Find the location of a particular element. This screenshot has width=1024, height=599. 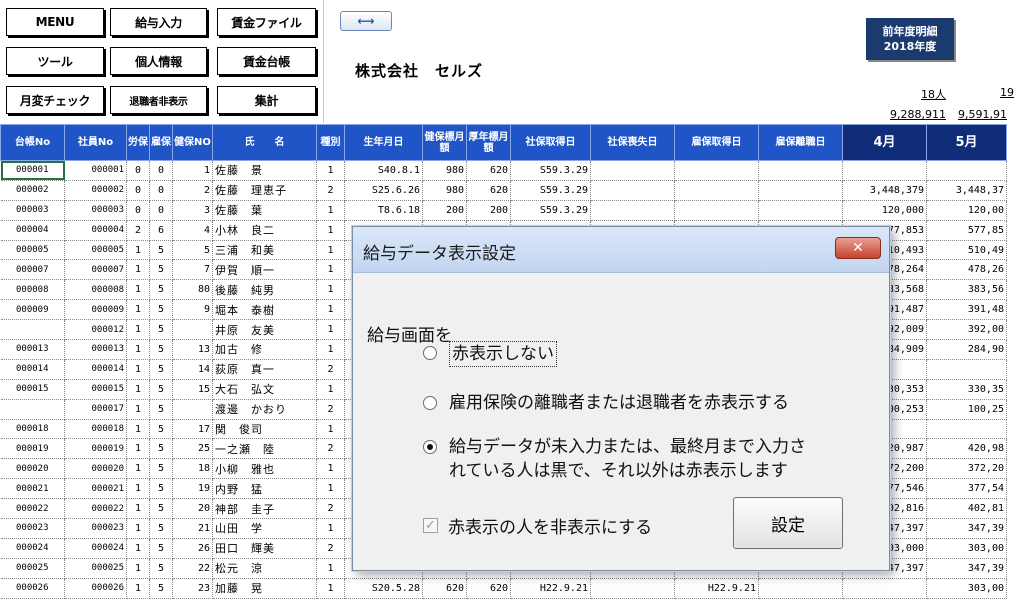

previous-year-statement-button: 前年度明細 2018年度 is located at coordinates (910, 39).